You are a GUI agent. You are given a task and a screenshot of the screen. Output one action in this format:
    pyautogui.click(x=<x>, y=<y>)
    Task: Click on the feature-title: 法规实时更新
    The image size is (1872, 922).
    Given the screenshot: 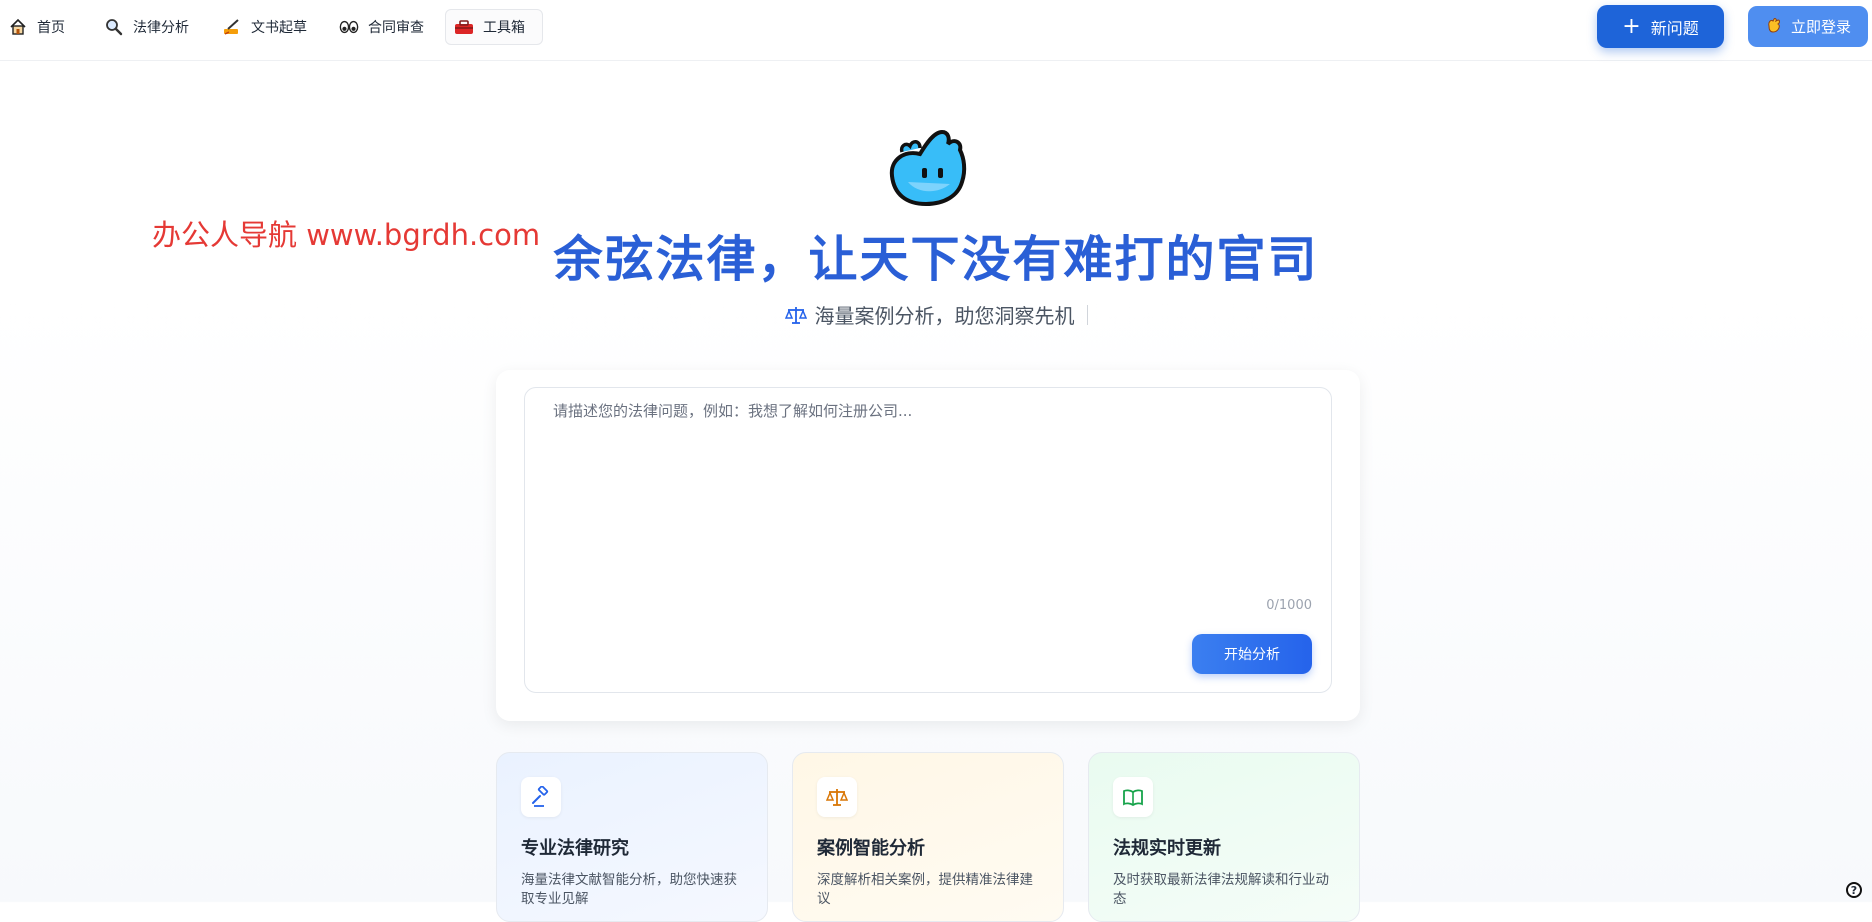 What is the action you would take?
    pyautogui.click(x=1167, y=848)
    